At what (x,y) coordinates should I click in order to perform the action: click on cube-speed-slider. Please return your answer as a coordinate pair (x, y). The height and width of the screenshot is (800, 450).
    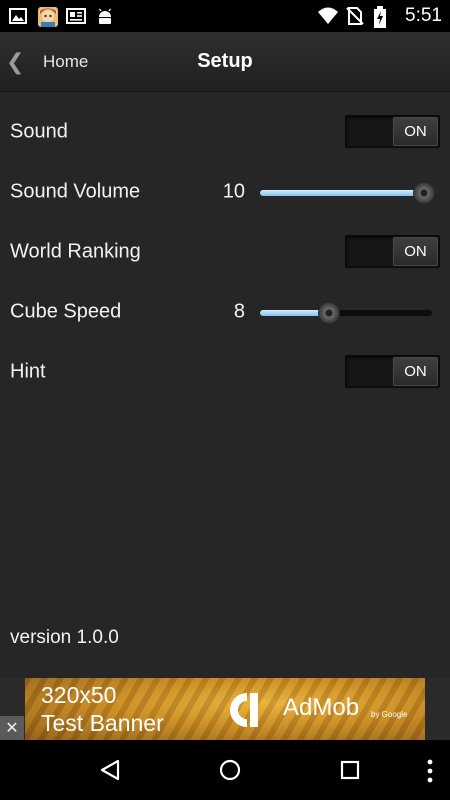
    Looking at the image, I should click on (346, 313).